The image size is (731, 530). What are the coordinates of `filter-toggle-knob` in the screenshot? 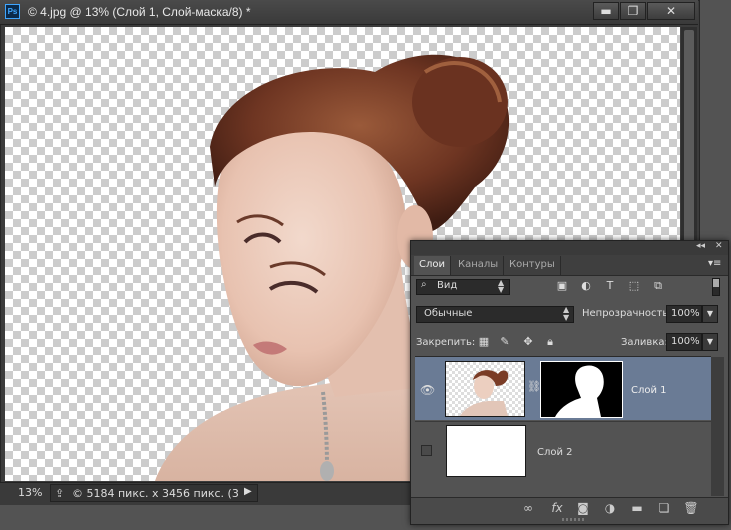 It's located at (716, 283).